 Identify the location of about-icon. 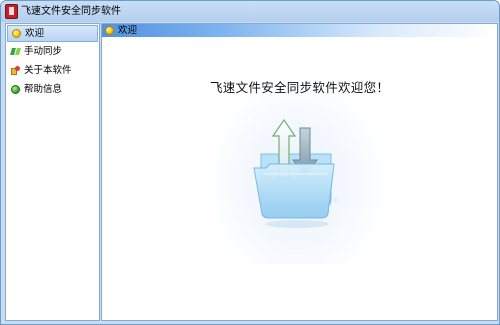
(15, 70).